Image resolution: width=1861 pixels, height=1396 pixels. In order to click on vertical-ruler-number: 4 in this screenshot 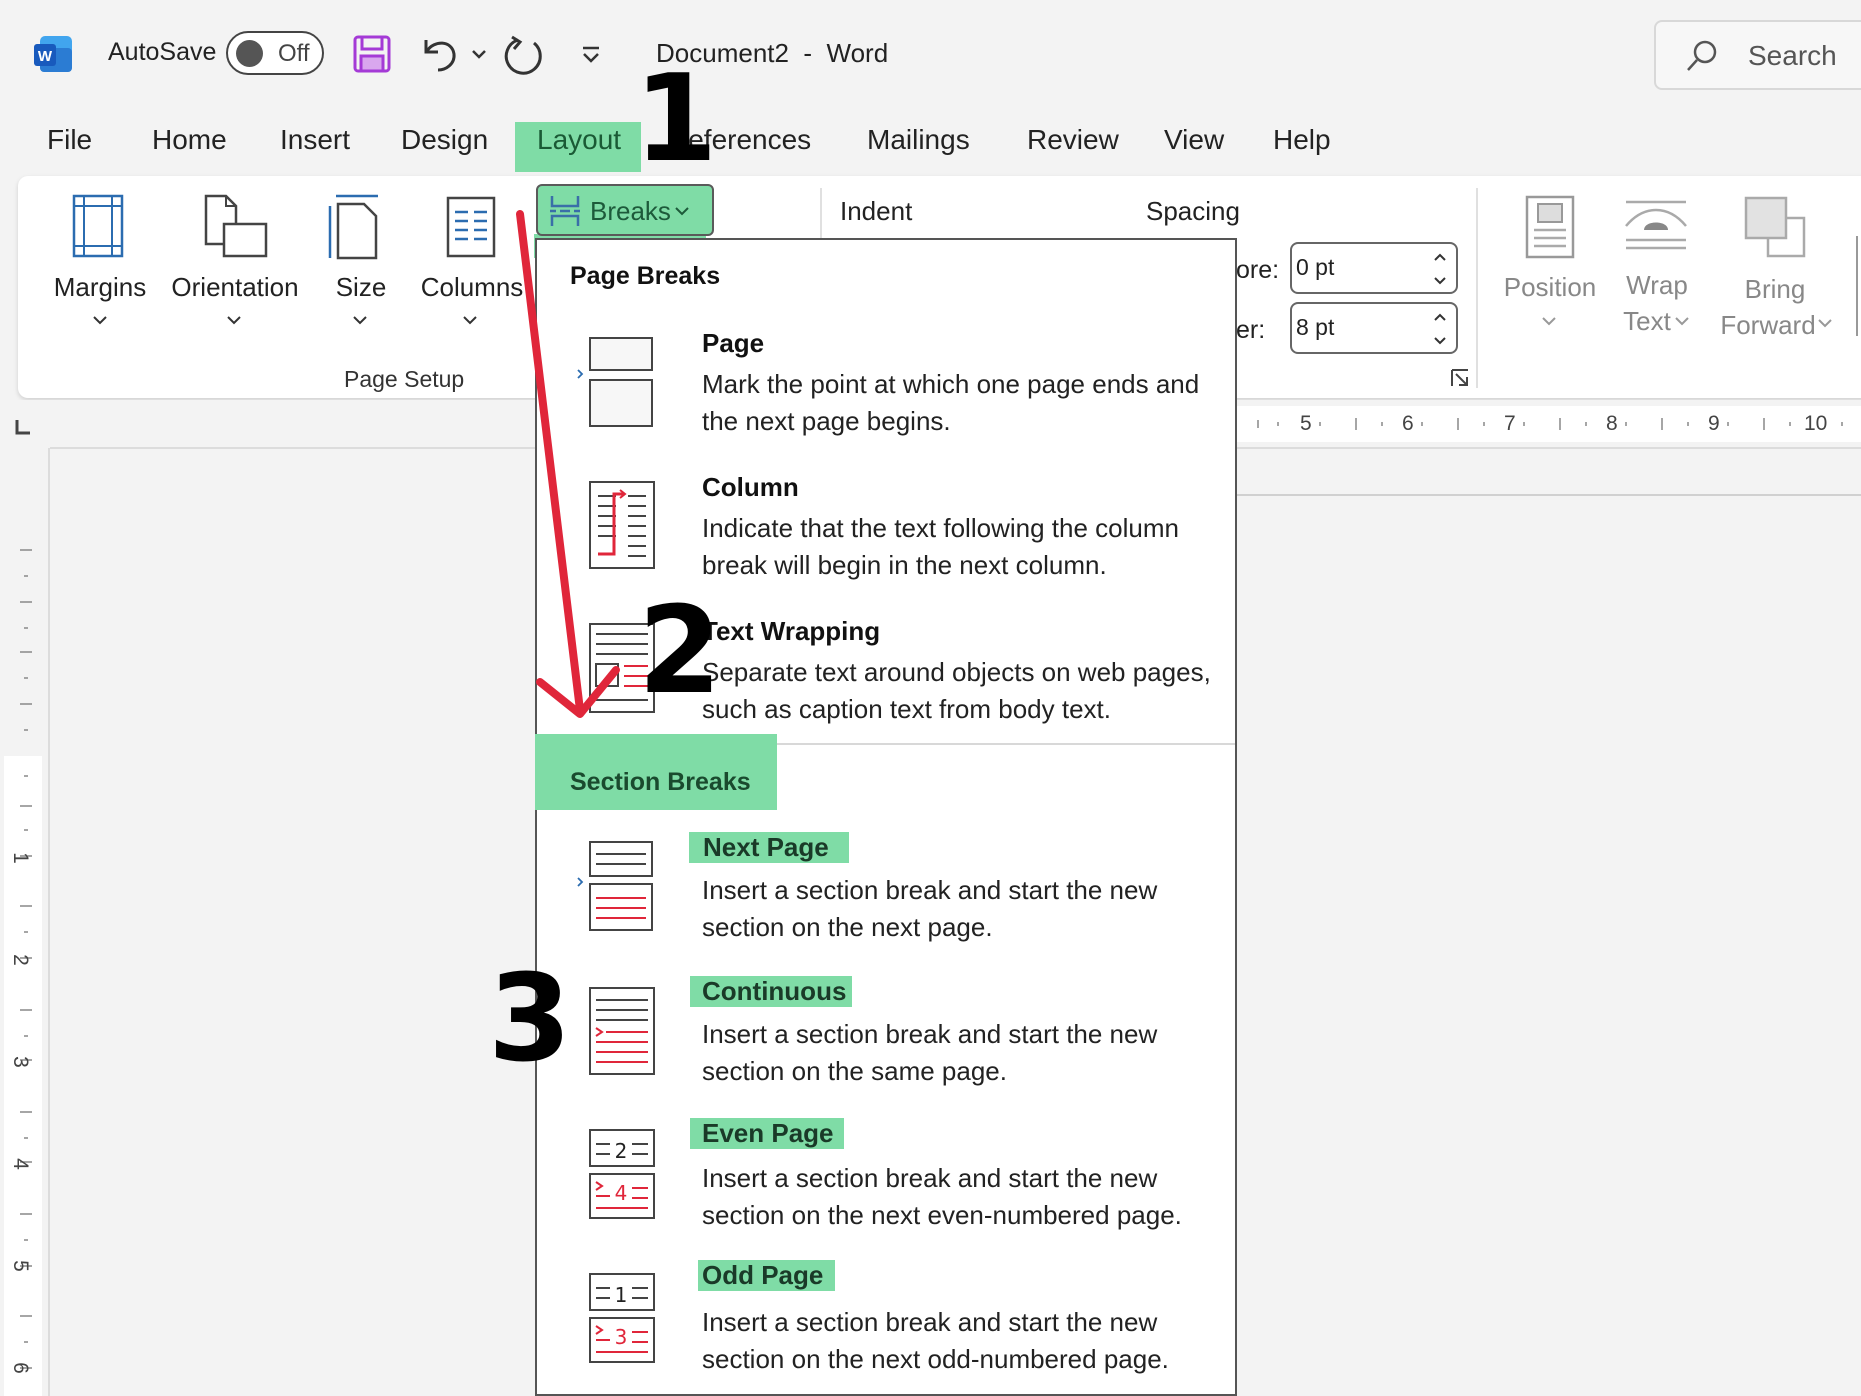, I will do `click(20, 1164)`.